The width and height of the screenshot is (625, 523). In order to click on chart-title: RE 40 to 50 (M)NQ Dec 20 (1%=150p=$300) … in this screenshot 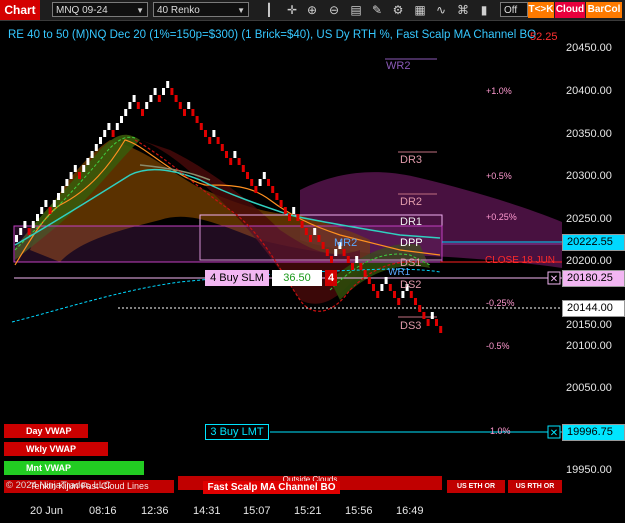, I will do `click(272, 35)`.